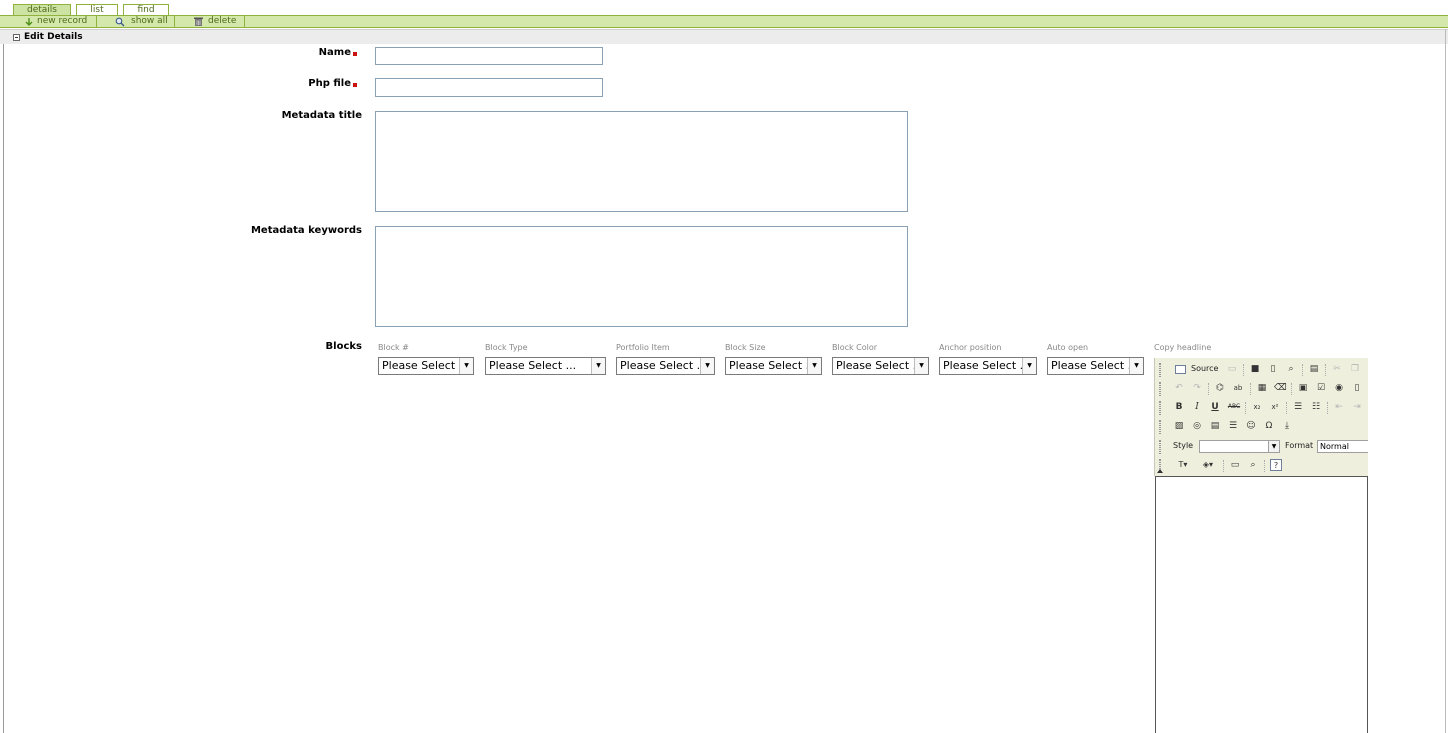  Describe the element at coordinates (1180, 369) in the screenshot. I see `source-icon` at that location.